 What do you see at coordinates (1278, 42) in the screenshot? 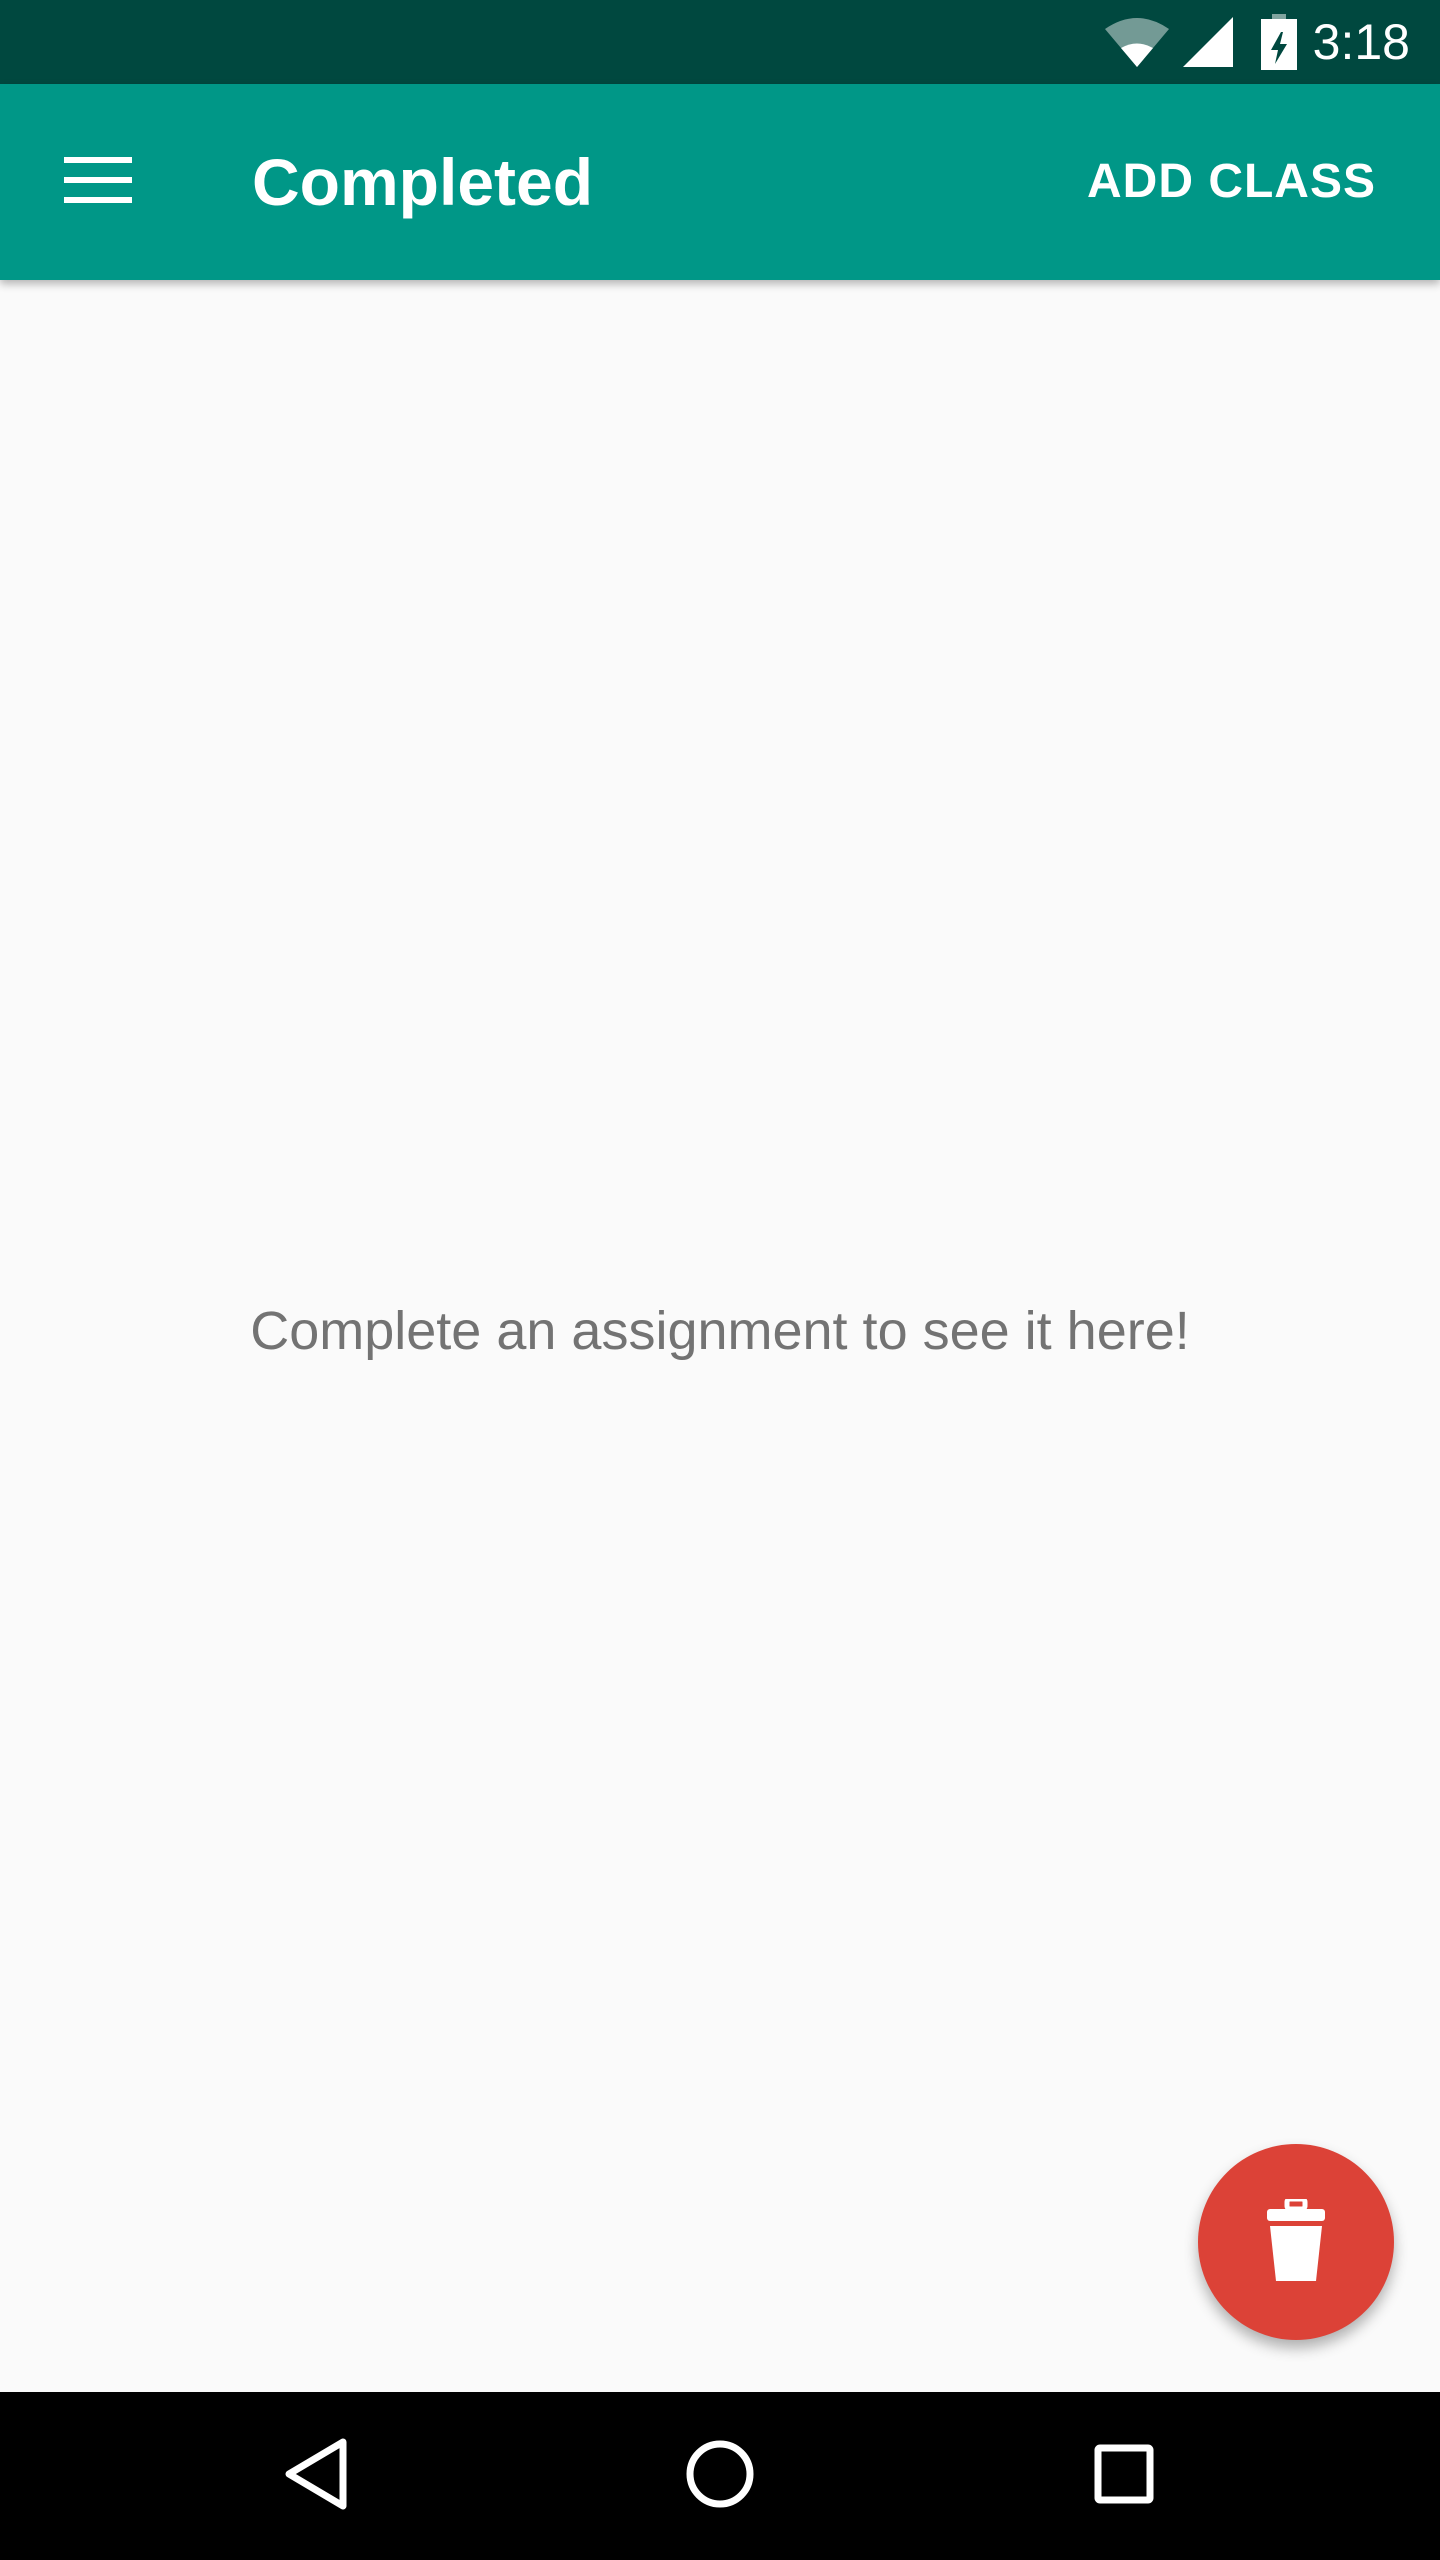
I see `battery-charging-icon` at bounding box center [1278, 42].